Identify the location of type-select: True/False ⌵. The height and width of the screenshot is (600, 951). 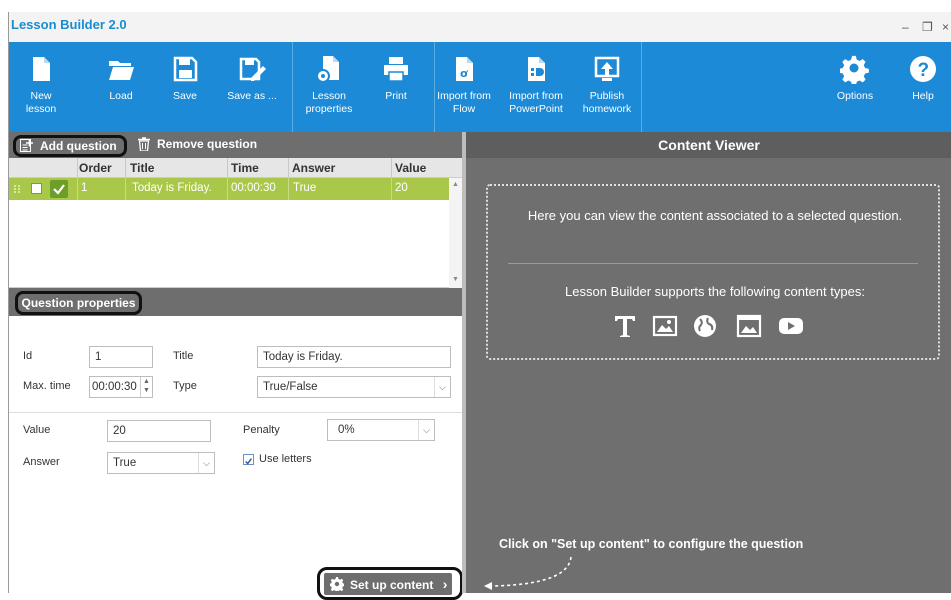
(354, 387).